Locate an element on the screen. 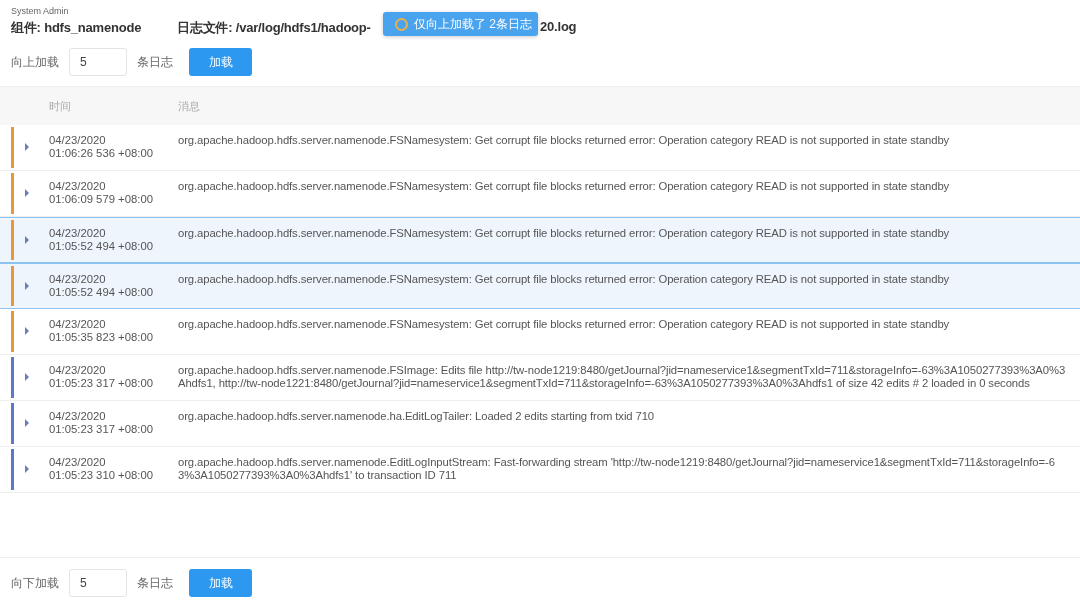  log-row: 04/23/2020 01:05:23 317 +08:00 org.apache.hadoop.hdfs.server.namenode.ha.EditLogTailer: Loaded 2 edits starting from txid 710 is located at coordinates (540, 424).